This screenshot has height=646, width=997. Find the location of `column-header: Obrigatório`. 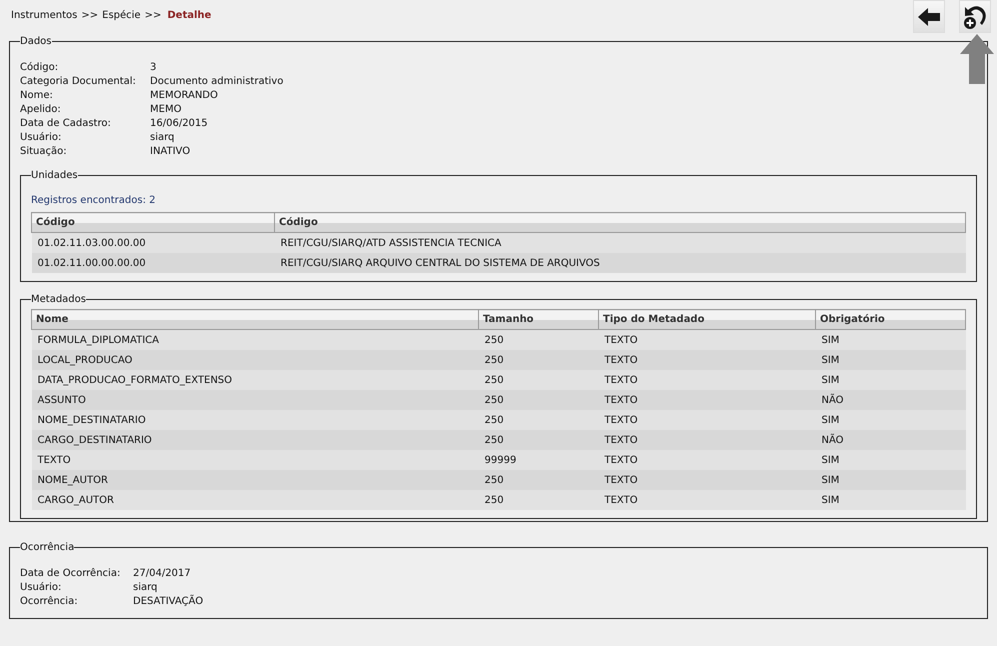

column-header: Obrigatório is located at coordinates (891, 320).